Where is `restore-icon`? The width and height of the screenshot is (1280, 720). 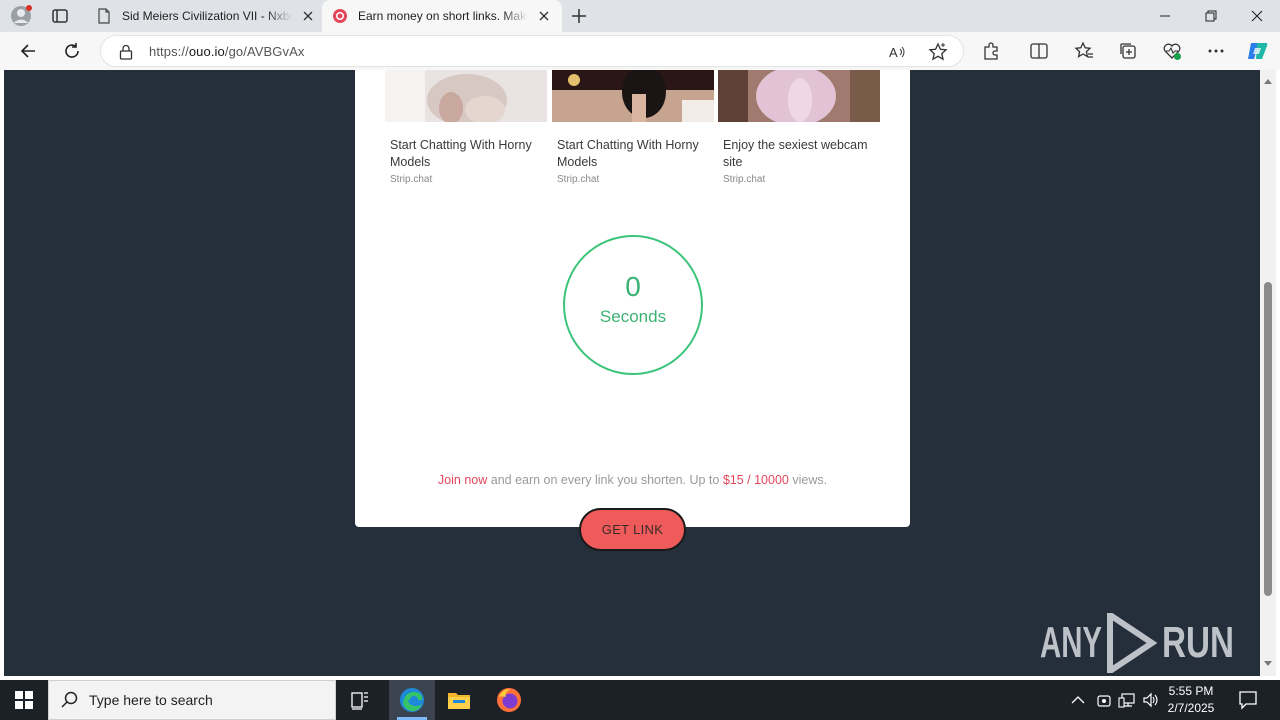 restore-icon is located at coordinates (1211, 16).